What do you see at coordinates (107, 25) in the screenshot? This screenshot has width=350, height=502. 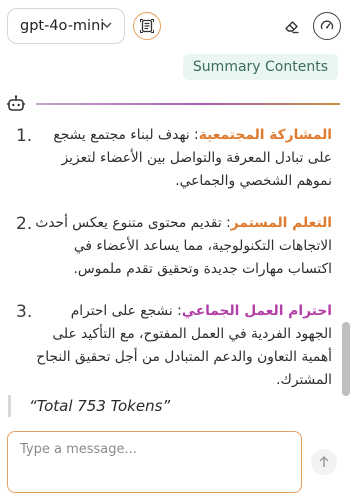 I see `chevron-down-icon` at bounding box center [107, 25].